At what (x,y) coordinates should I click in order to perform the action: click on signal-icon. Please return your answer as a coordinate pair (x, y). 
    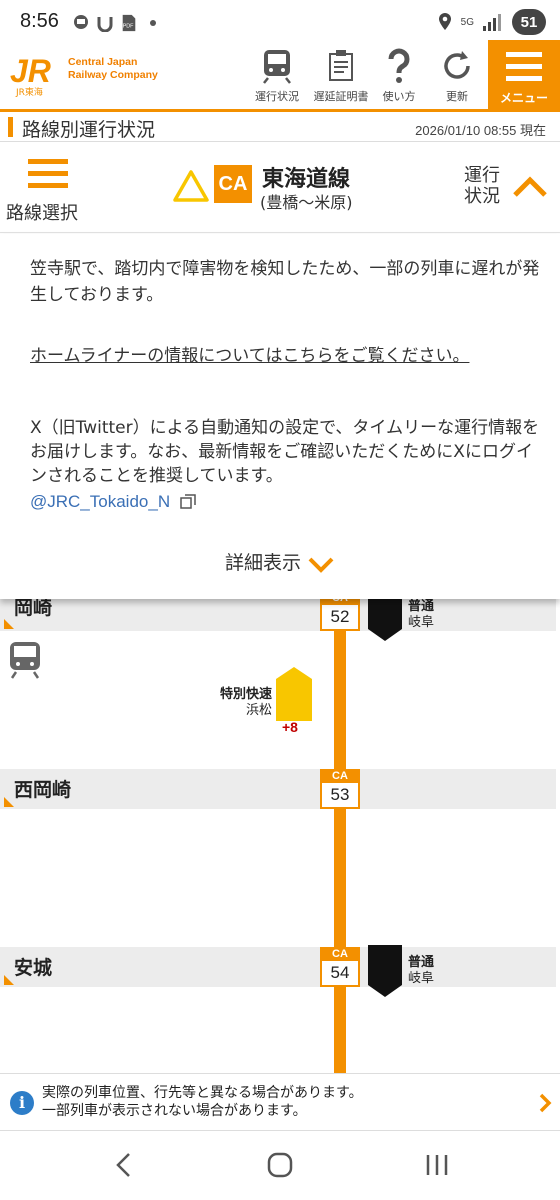
    Looking at the image, I should click on (492, 22).